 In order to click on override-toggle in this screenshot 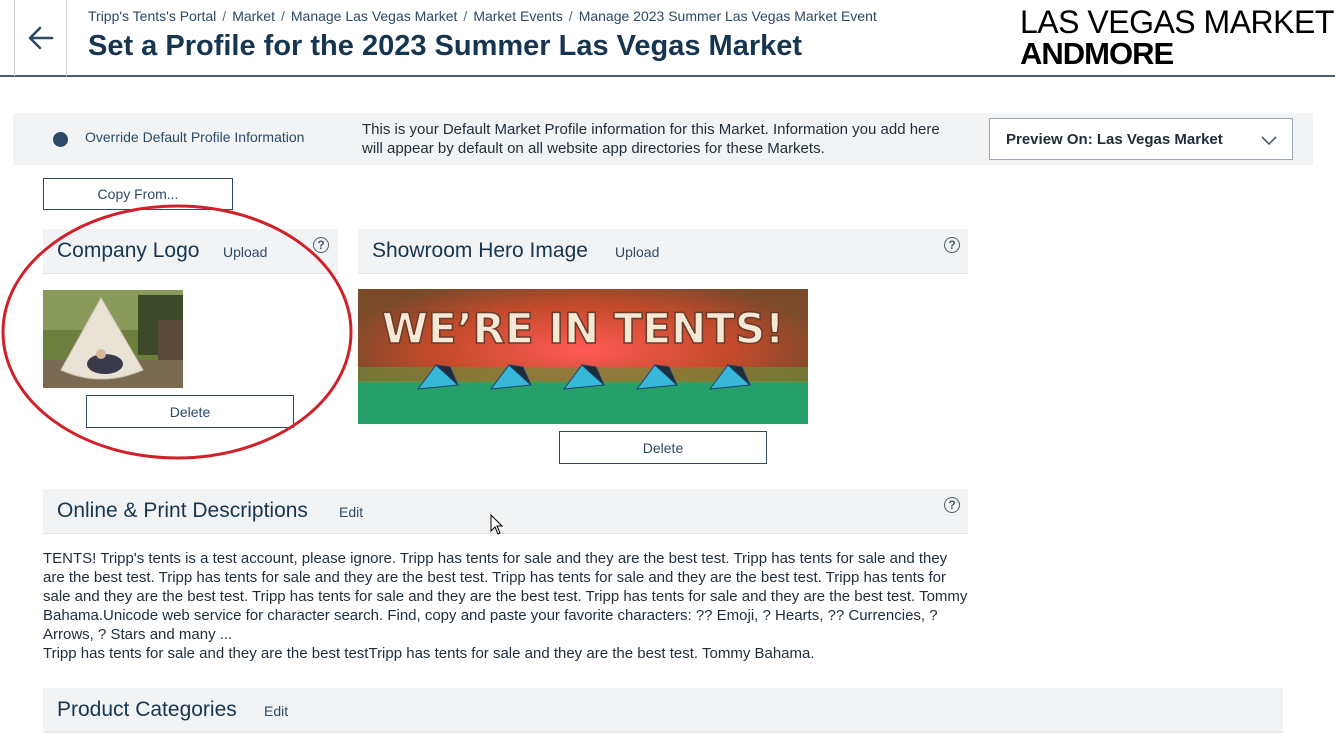, I will do `click(60, 139)`.